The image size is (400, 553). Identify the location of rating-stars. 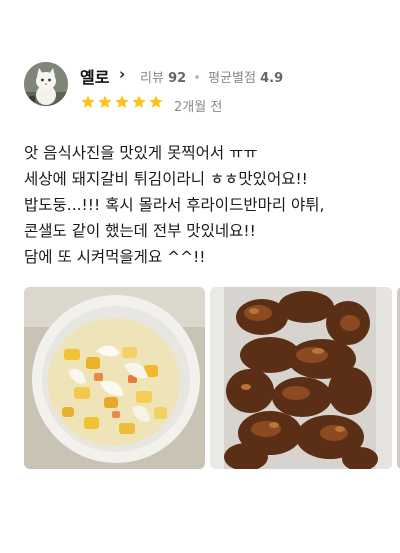
(122, 103).